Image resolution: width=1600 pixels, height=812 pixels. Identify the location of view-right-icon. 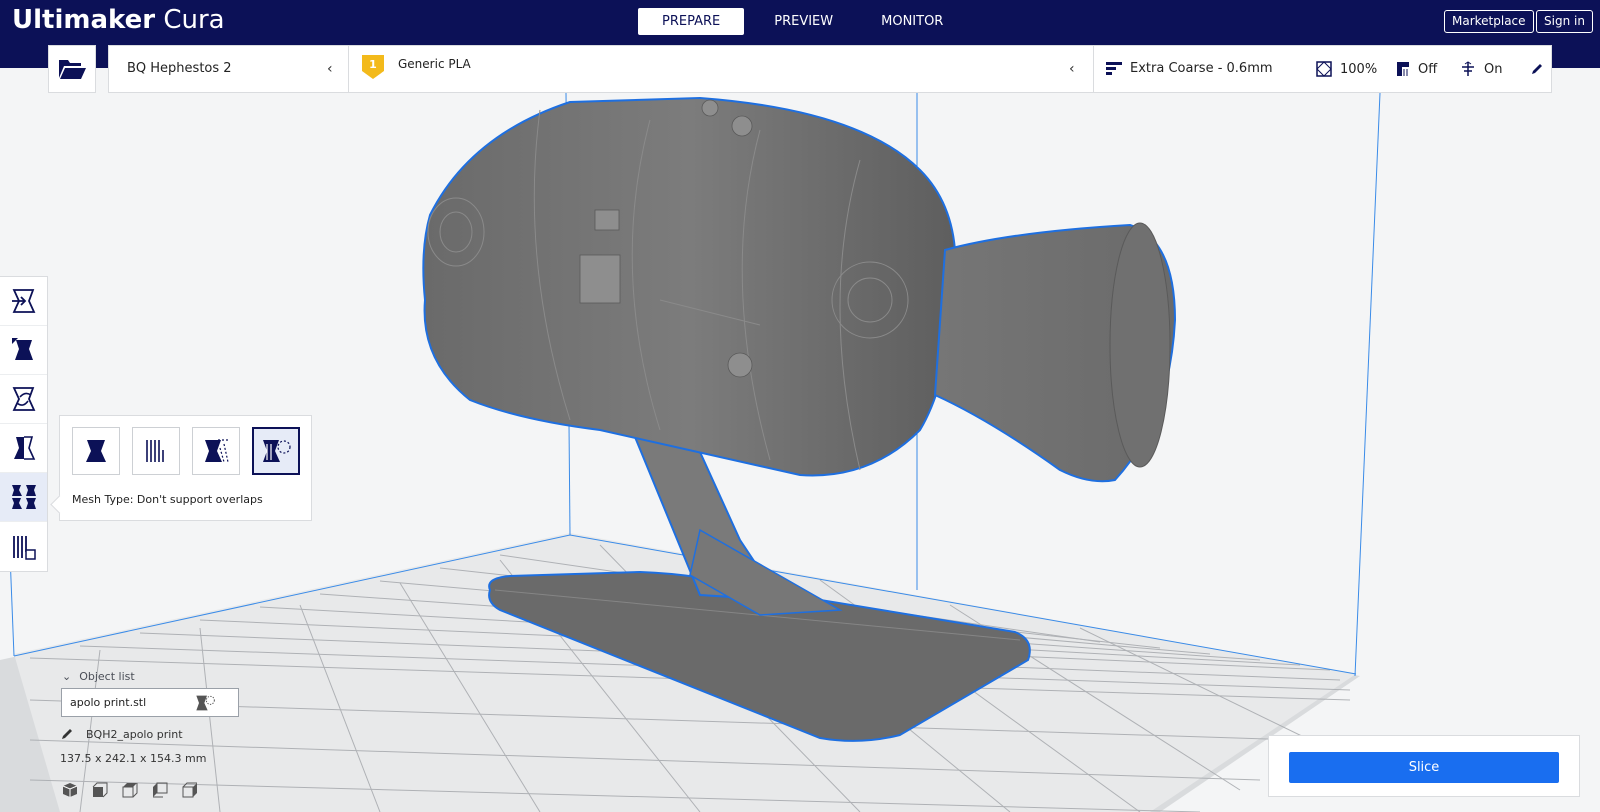
(190, 790).